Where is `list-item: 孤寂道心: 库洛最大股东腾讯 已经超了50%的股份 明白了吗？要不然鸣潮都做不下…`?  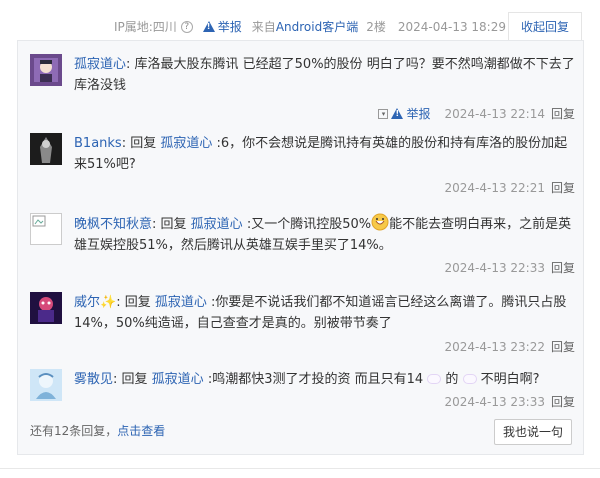
list-item: 孤寂道心: 库洛最大股东腾讯 已经超了50%的股份 明白了吗？要不然鸣潮都做不下… is located at coordinates (302, 89).